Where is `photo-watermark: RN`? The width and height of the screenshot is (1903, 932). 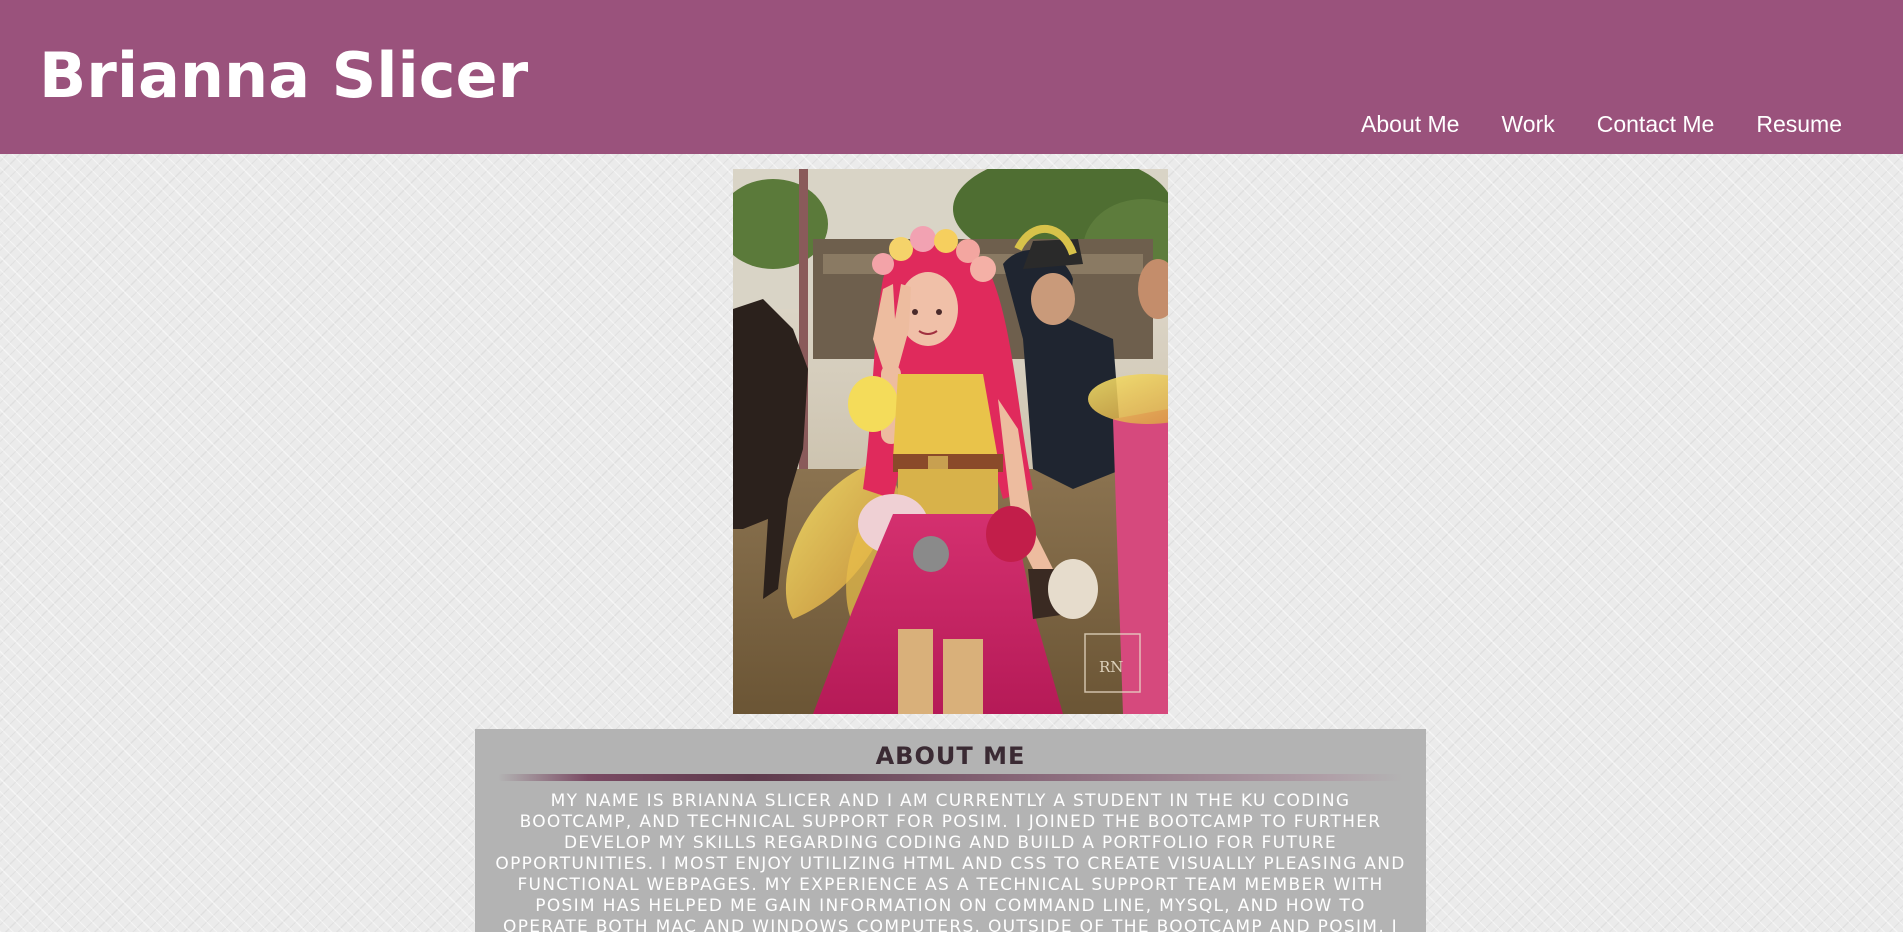 photo-watermark: RN is located at coordinates (1111, 667).